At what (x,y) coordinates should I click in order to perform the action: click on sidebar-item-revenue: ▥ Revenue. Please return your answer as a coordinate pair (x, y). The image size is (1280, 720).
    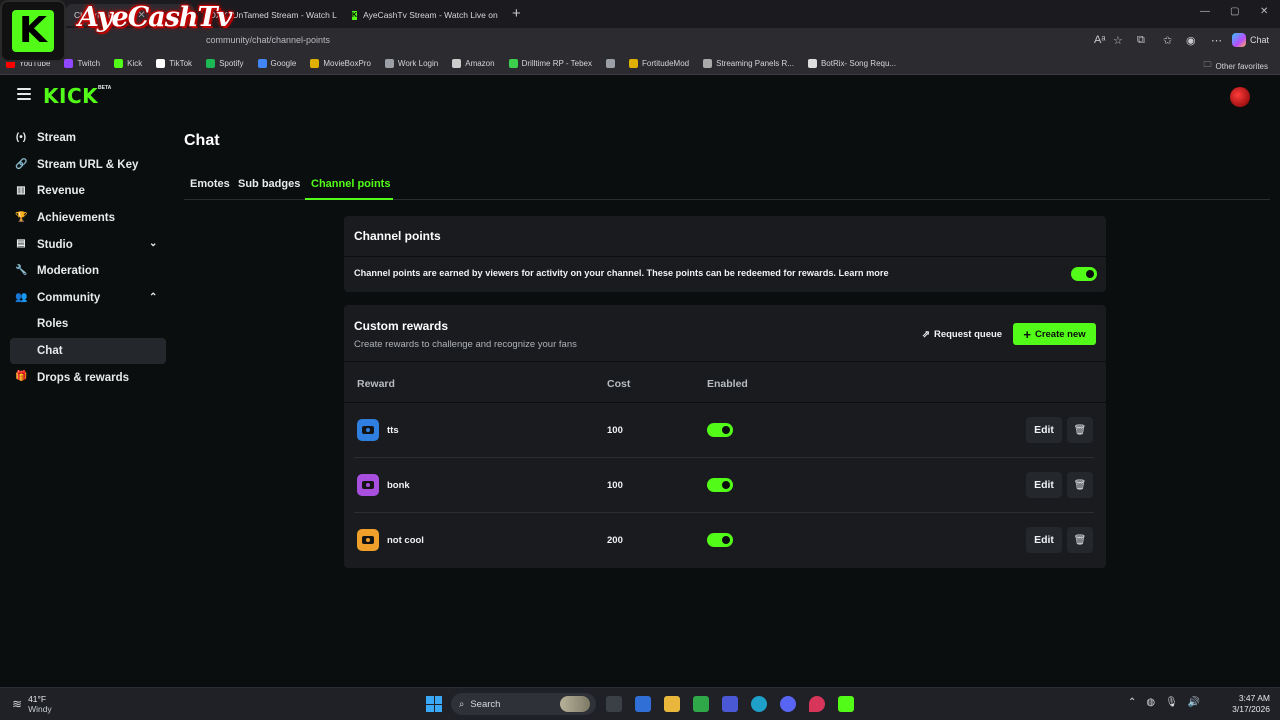
    Looking at the image, I should click on (88, 191).